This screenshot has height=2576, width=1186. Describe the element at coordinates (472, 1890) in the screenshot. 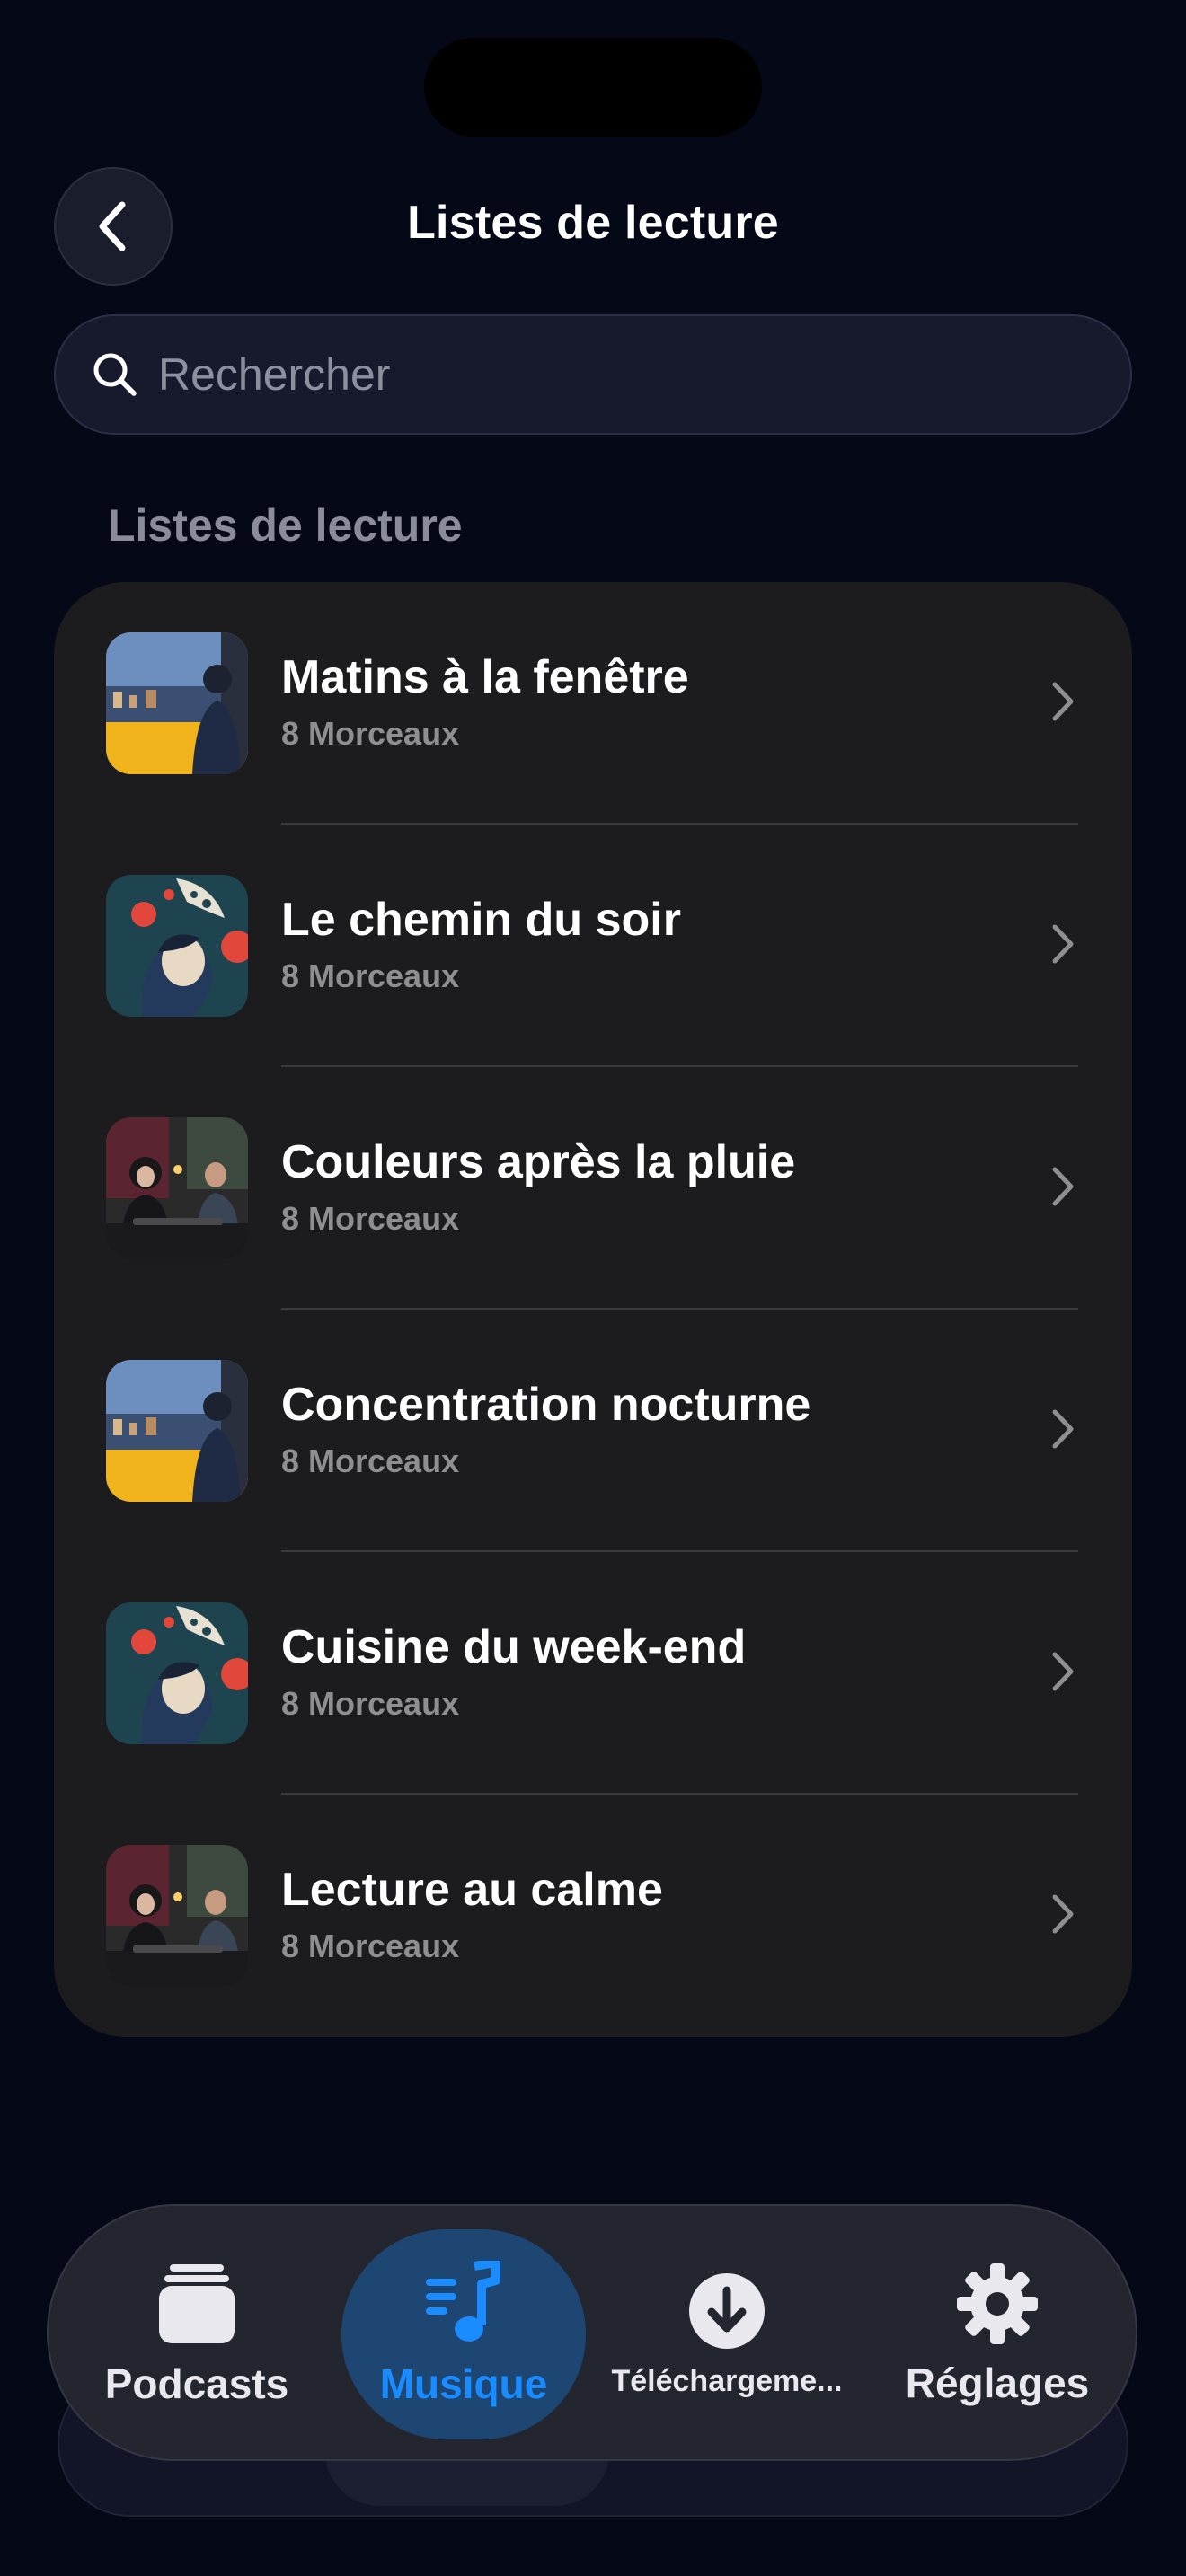

I see `playlist-title: Lecture au calme` at that location.